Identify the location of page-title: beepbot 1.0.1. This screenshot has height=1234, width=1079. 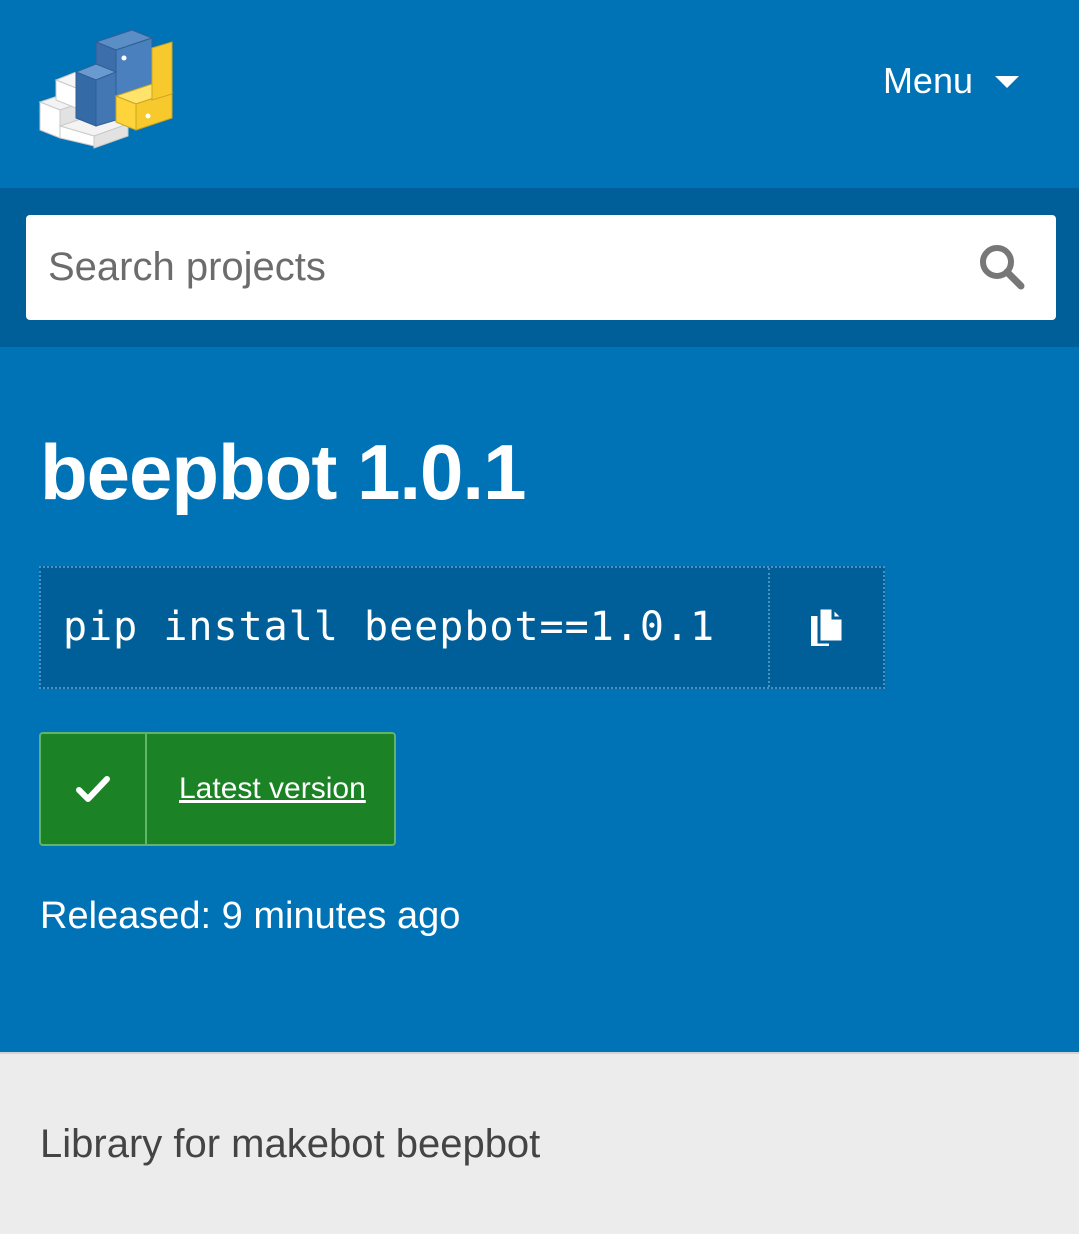
(283, 472).